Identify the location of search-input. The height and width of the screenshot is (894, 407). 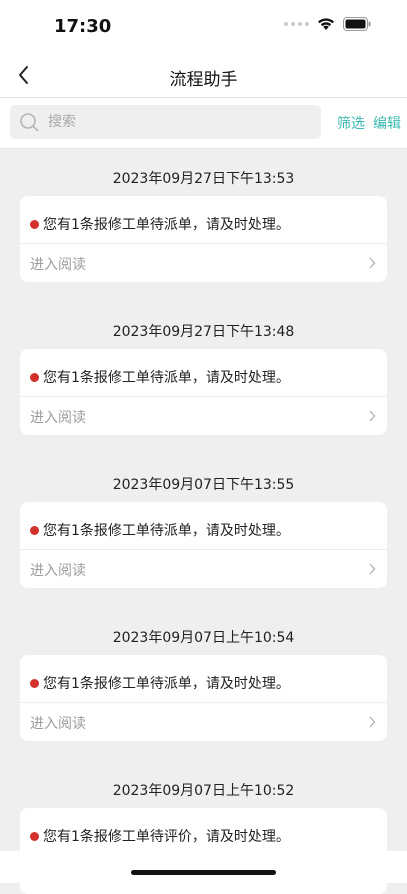
(178, 122).